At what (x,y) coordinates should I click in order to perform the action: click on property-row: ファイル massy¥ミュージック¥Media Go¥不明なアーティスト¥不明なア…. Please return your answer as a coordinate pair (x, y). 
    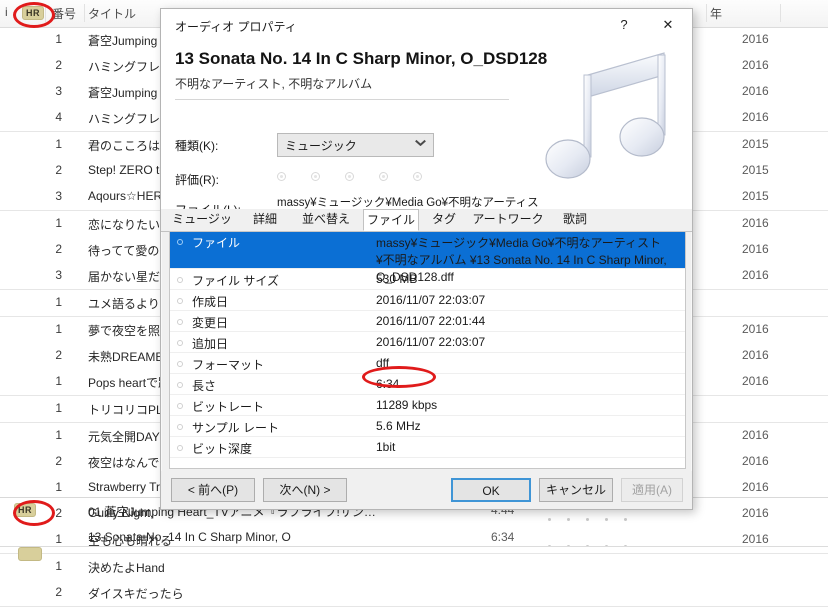
    Looking at the image, I should click on (427, 258).